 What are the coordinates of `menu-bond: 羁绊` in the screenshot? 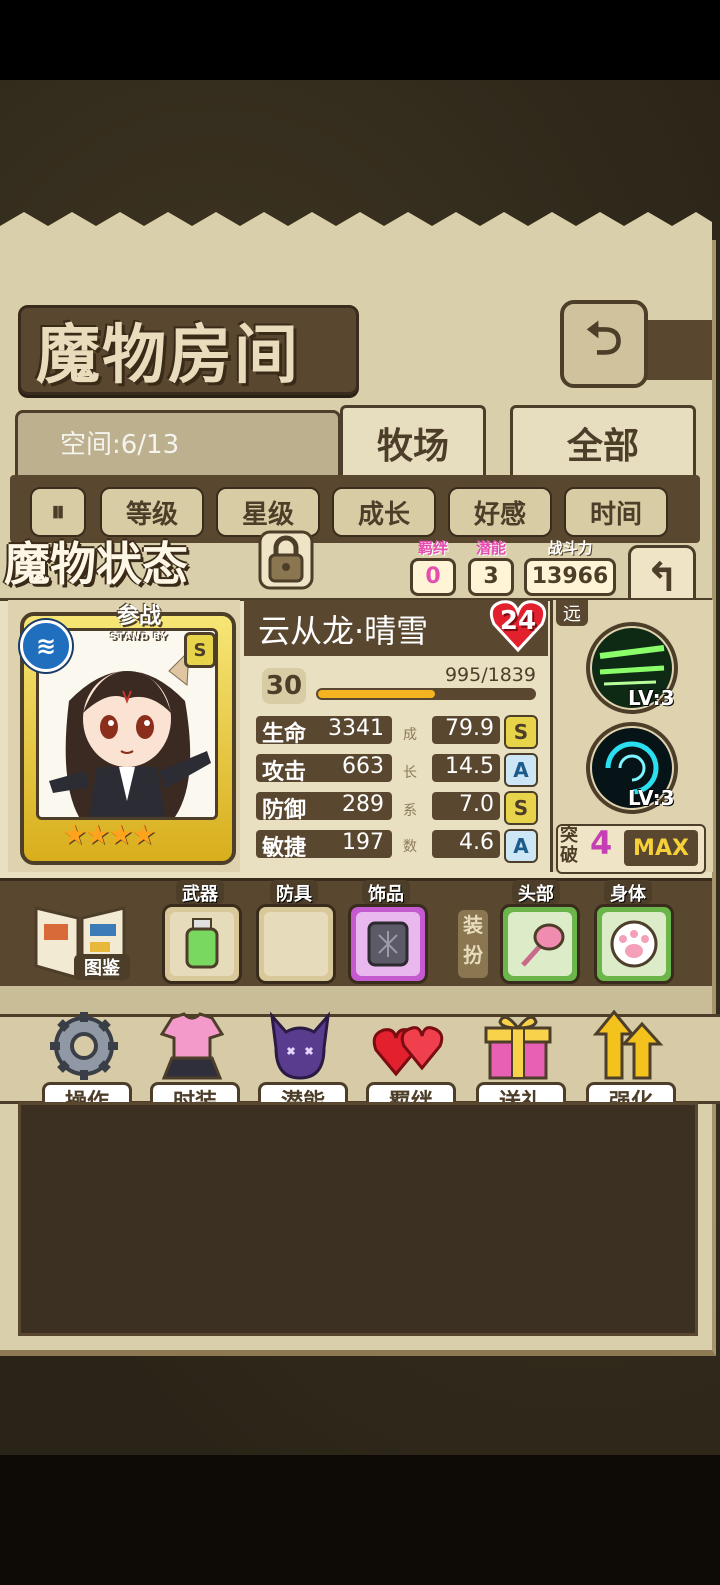 It's located at (409, 1062).